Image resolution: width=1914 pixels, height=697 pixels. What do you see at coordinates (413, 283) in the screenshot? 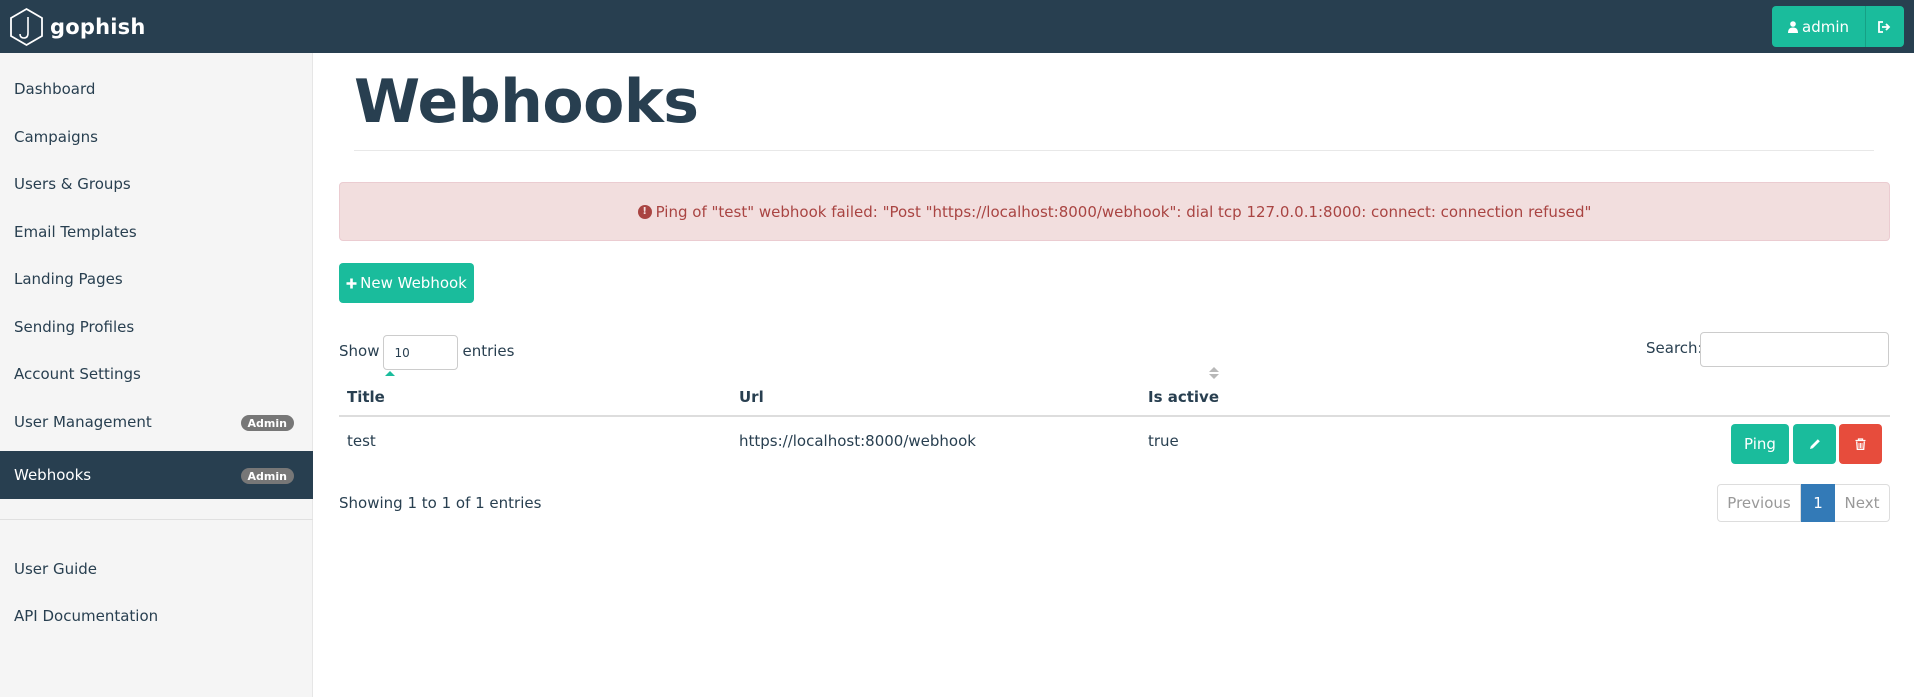
I see `new-webhook-label: New Webhook` at bounding box center [413, 283].